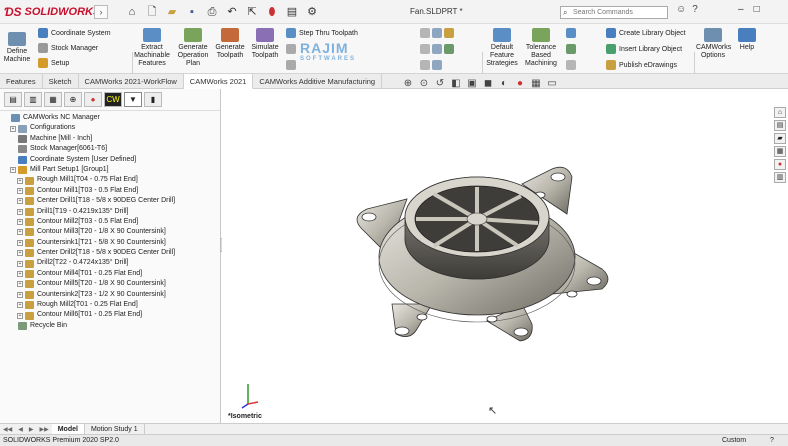 The image size is (788, 446). Describe the element at coordinates (780, 112) in the screenshot. I see `solidworks-resources-icon: ⌂` at that location.